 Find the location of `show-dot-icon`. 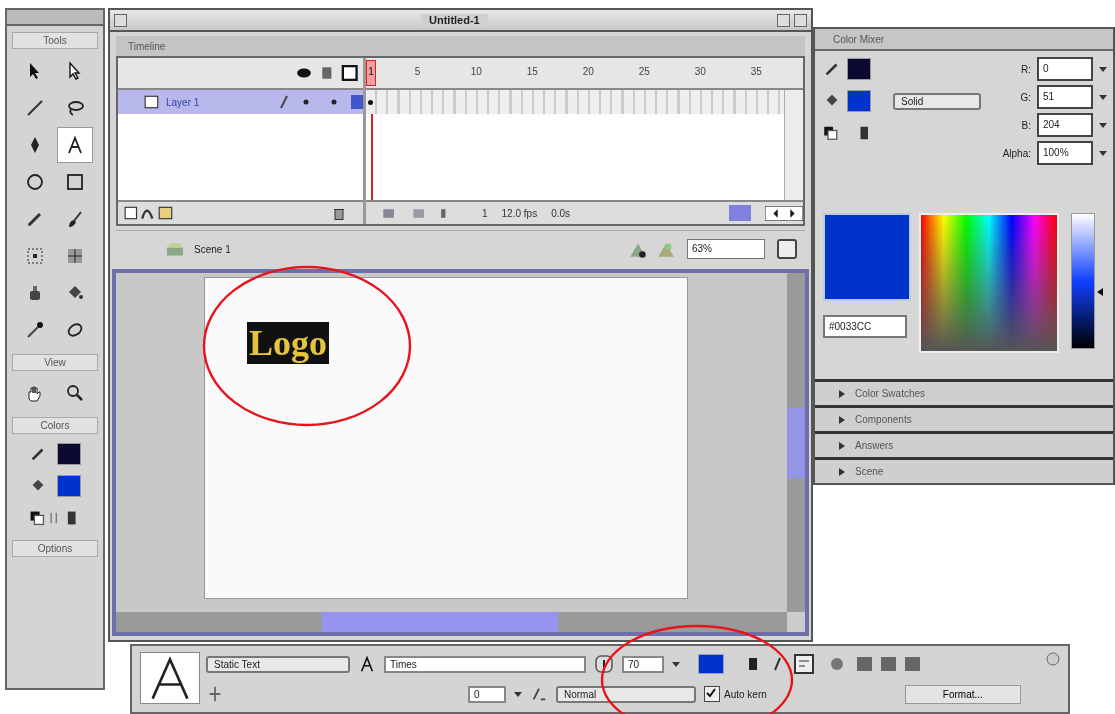

show-dot-icon is located at coordinates (306, 102).